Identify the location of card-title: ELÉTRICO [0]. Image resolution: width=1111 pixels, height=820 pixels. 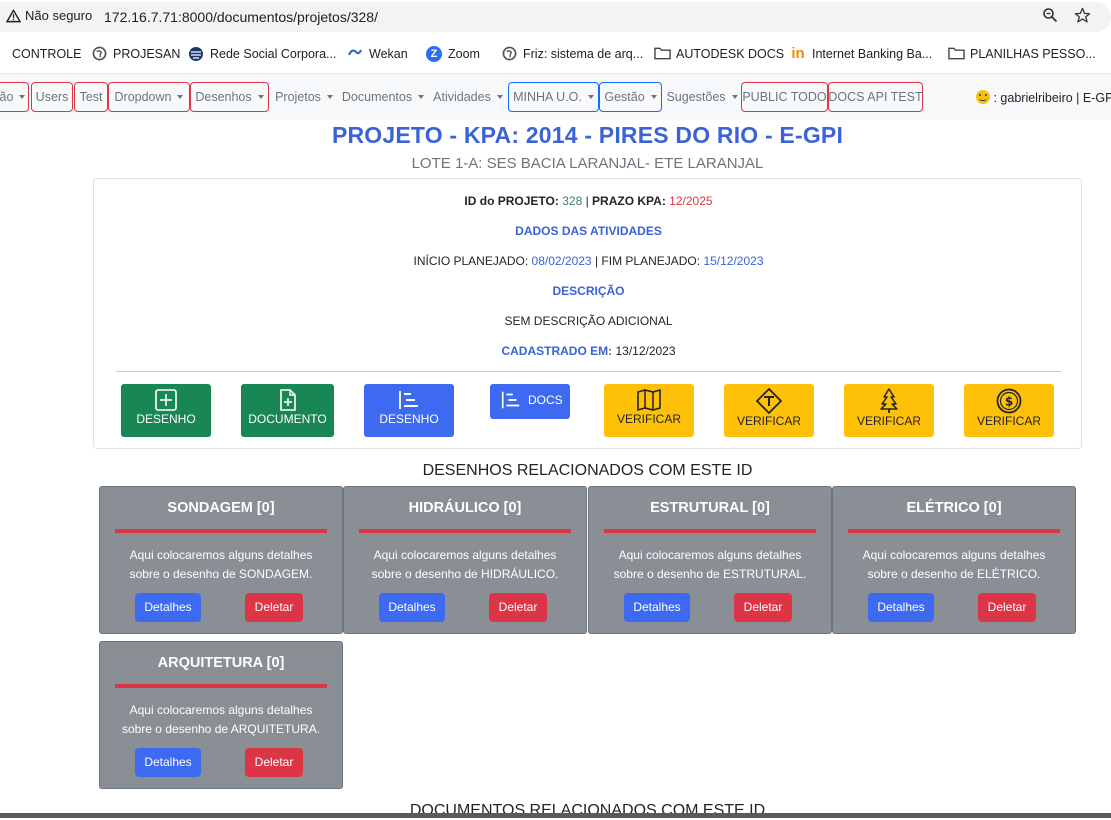
(954, 508).